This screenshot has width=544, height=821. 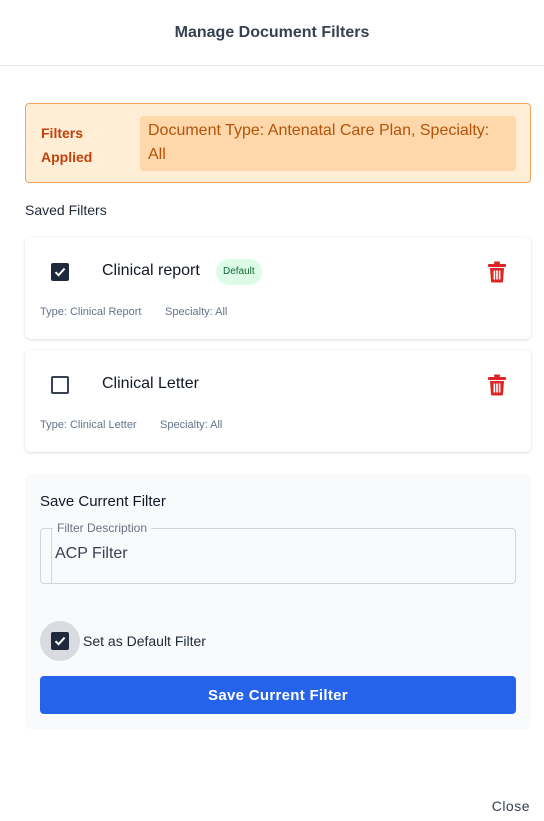 I want to click on field-edge-divider, so click(x=51, y=556).